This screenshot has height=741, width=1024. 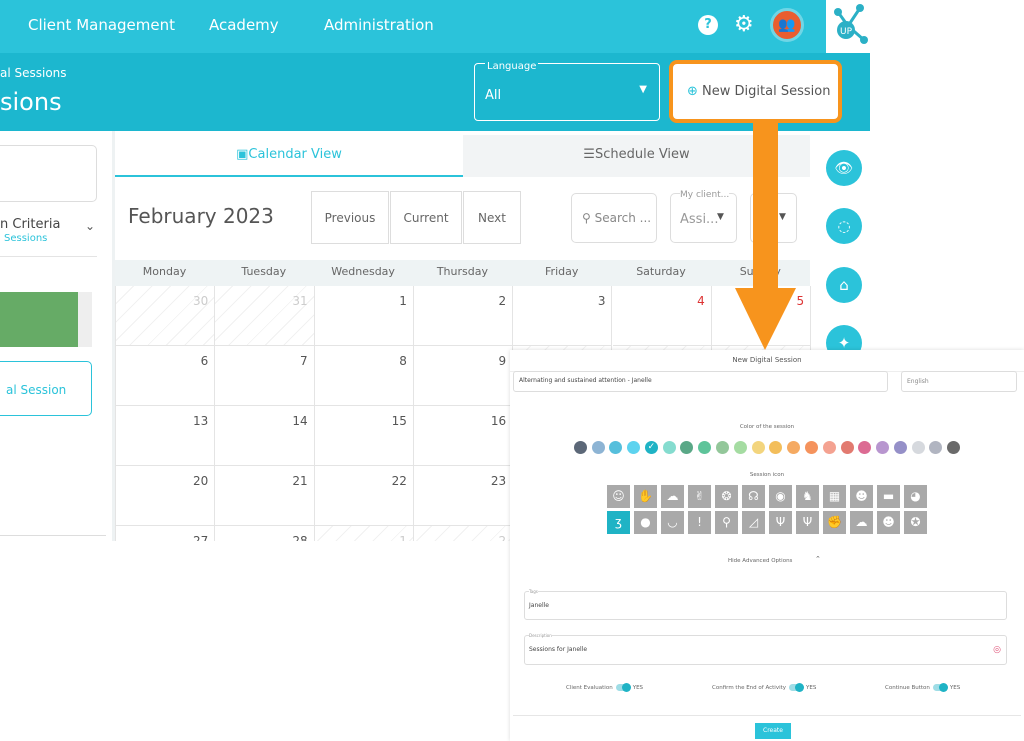 What do you see at coordinates (703, 216) in the screenshot?
I see `clients-select: My client... Assi... ▼` at bounding box center [703, 216].